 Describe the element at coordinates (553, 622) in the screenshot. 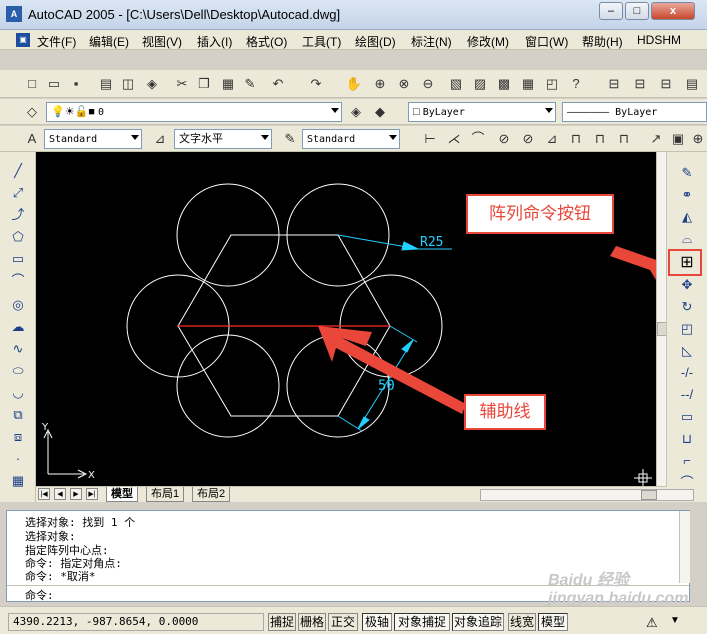

I see `model-toggle: 模型` at that location.